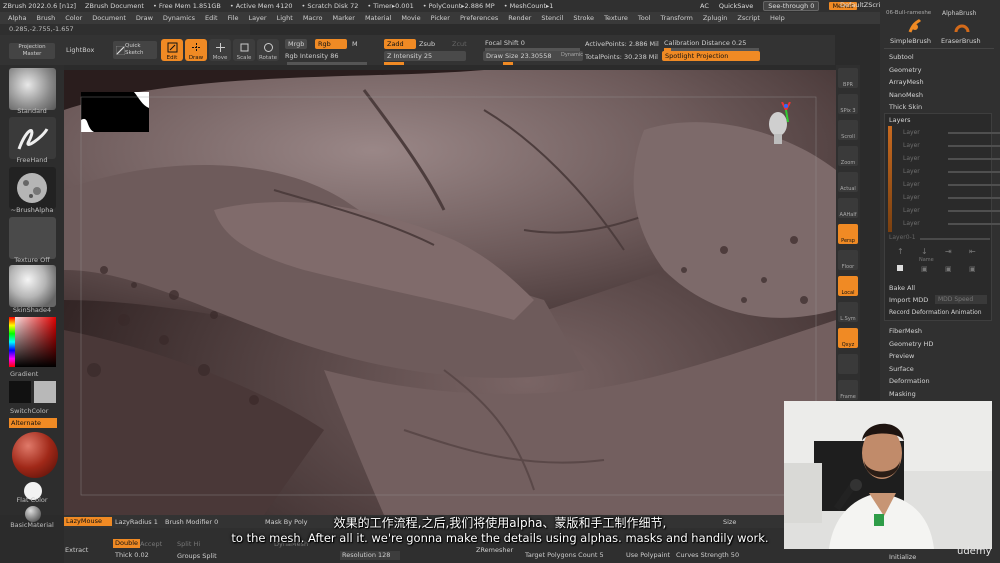 This screenshot has height=563, width=1000. Describe the element at coordinates (109, 18) in the screenshot. I see `menu-document: Document` at that location.